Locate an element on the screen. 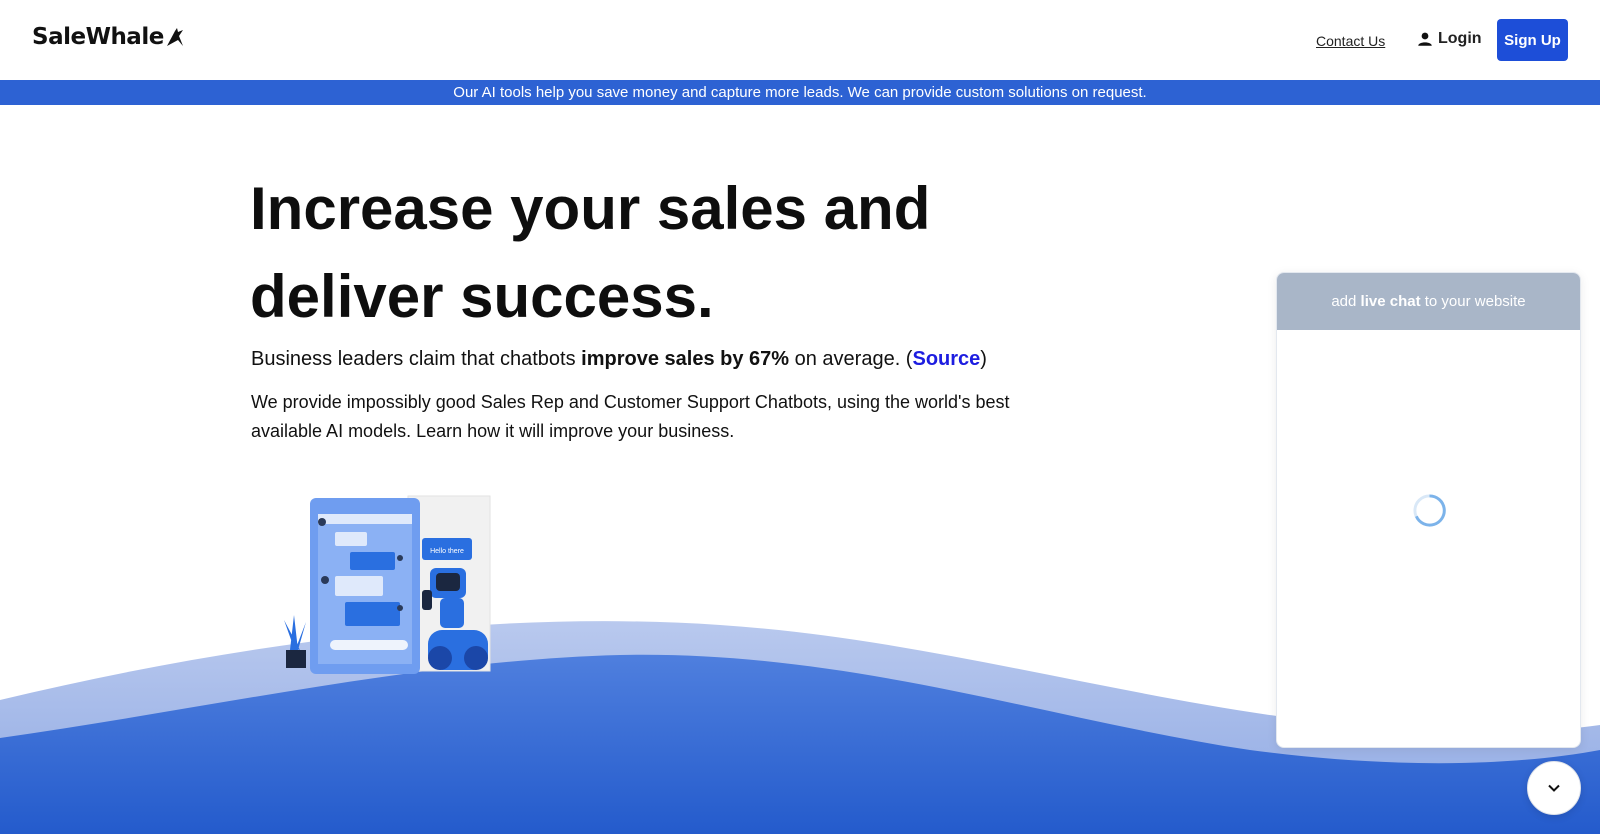 This screenshot has width=1600, height=834. hero-title: Increase your sales and deliver success. is located at coordinates (600, 253).